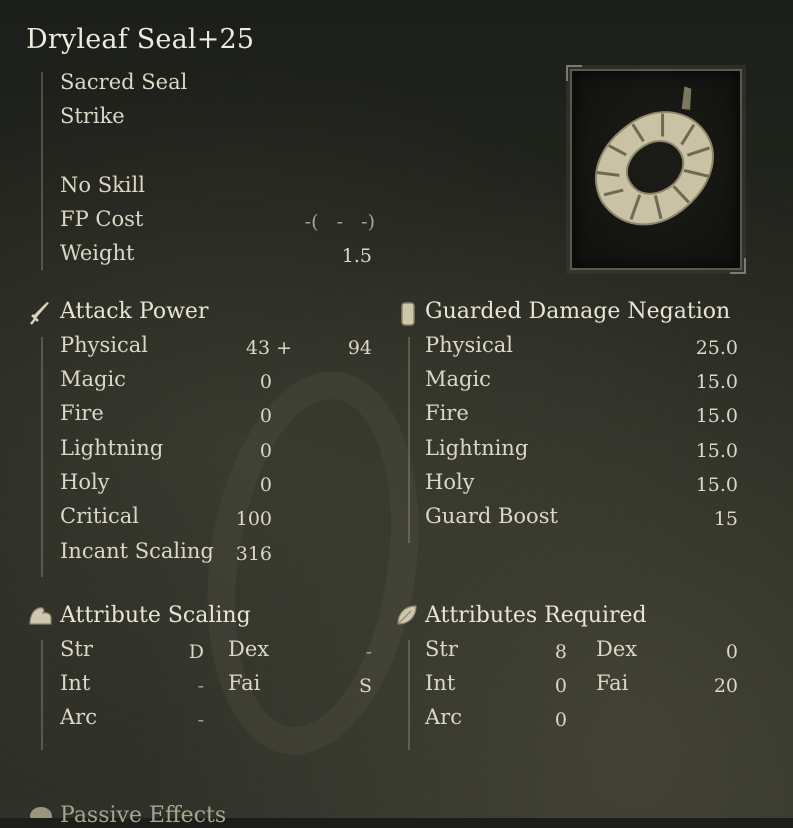 The height and width of the screenshot is (828, 793). I want to click on passive-icon, so click(41, 812).